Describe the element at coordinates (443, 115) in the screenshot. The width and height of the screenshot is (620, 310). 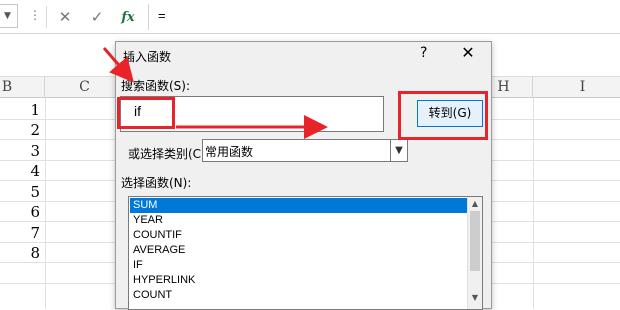
I see `annotation-box-goto` at that location.